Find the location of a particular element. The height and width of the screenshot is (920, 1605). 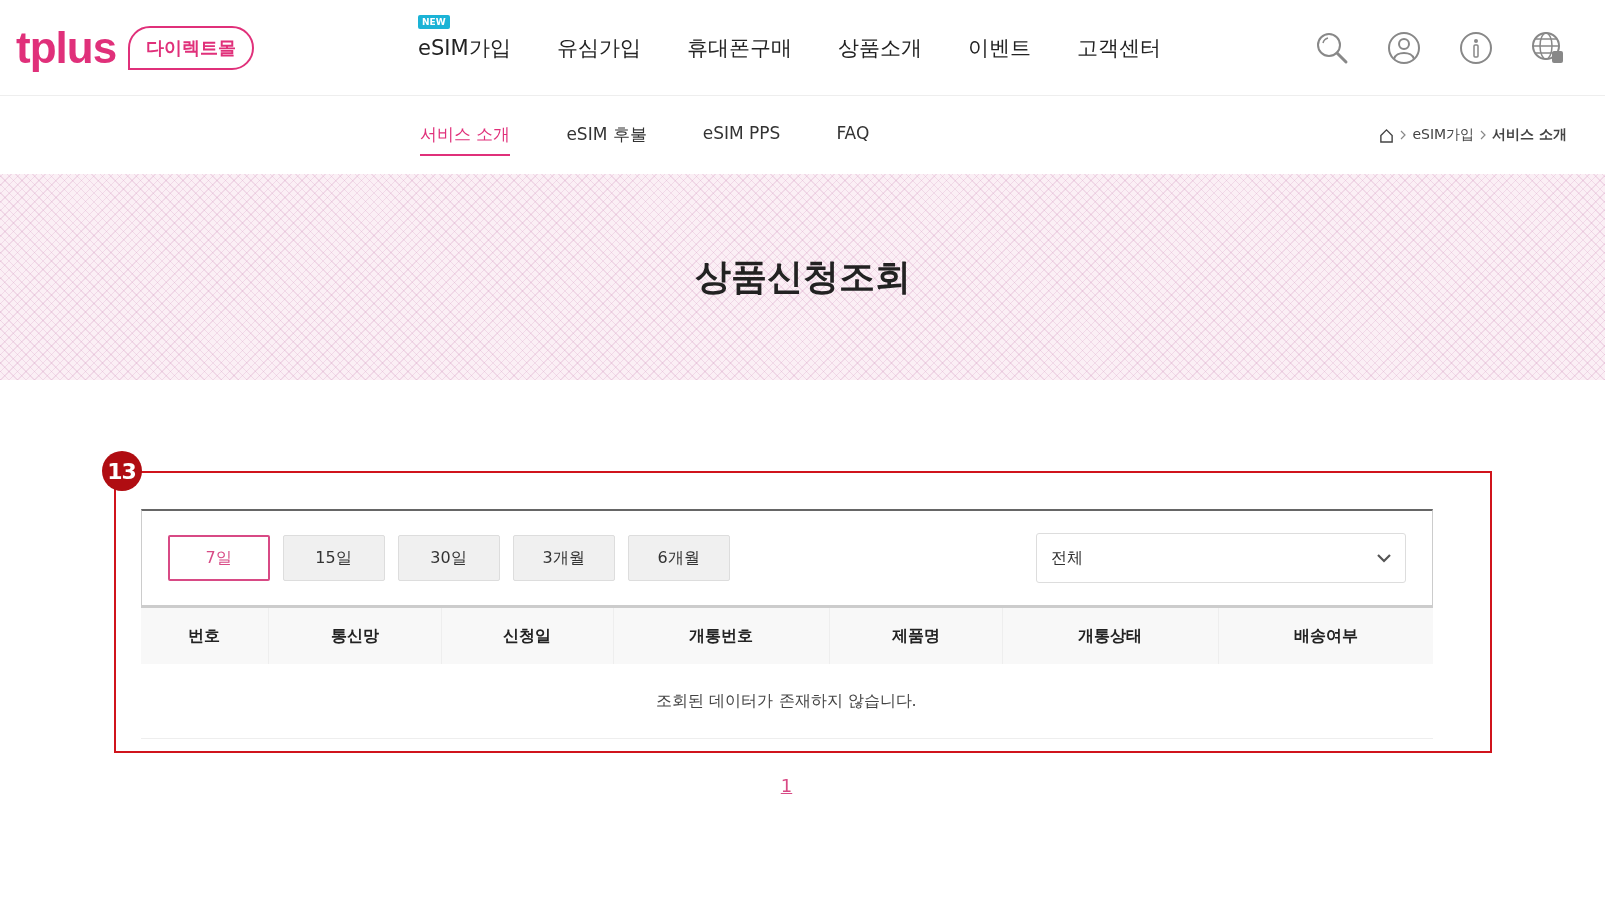

column-header: 번호 is located at coordinates (204, 635).